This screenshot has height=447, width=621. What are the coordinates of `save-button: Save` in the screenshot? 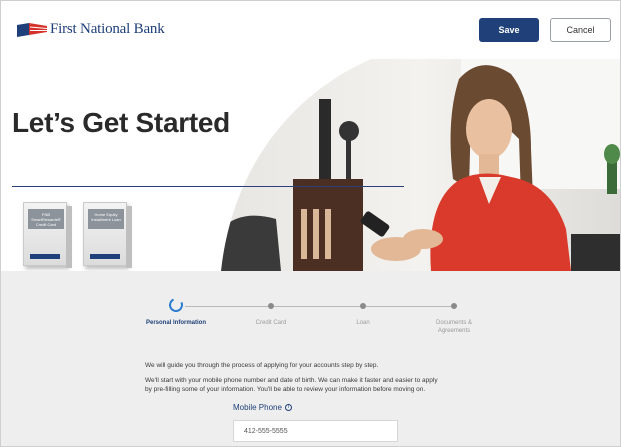 It's located at (509, 30).